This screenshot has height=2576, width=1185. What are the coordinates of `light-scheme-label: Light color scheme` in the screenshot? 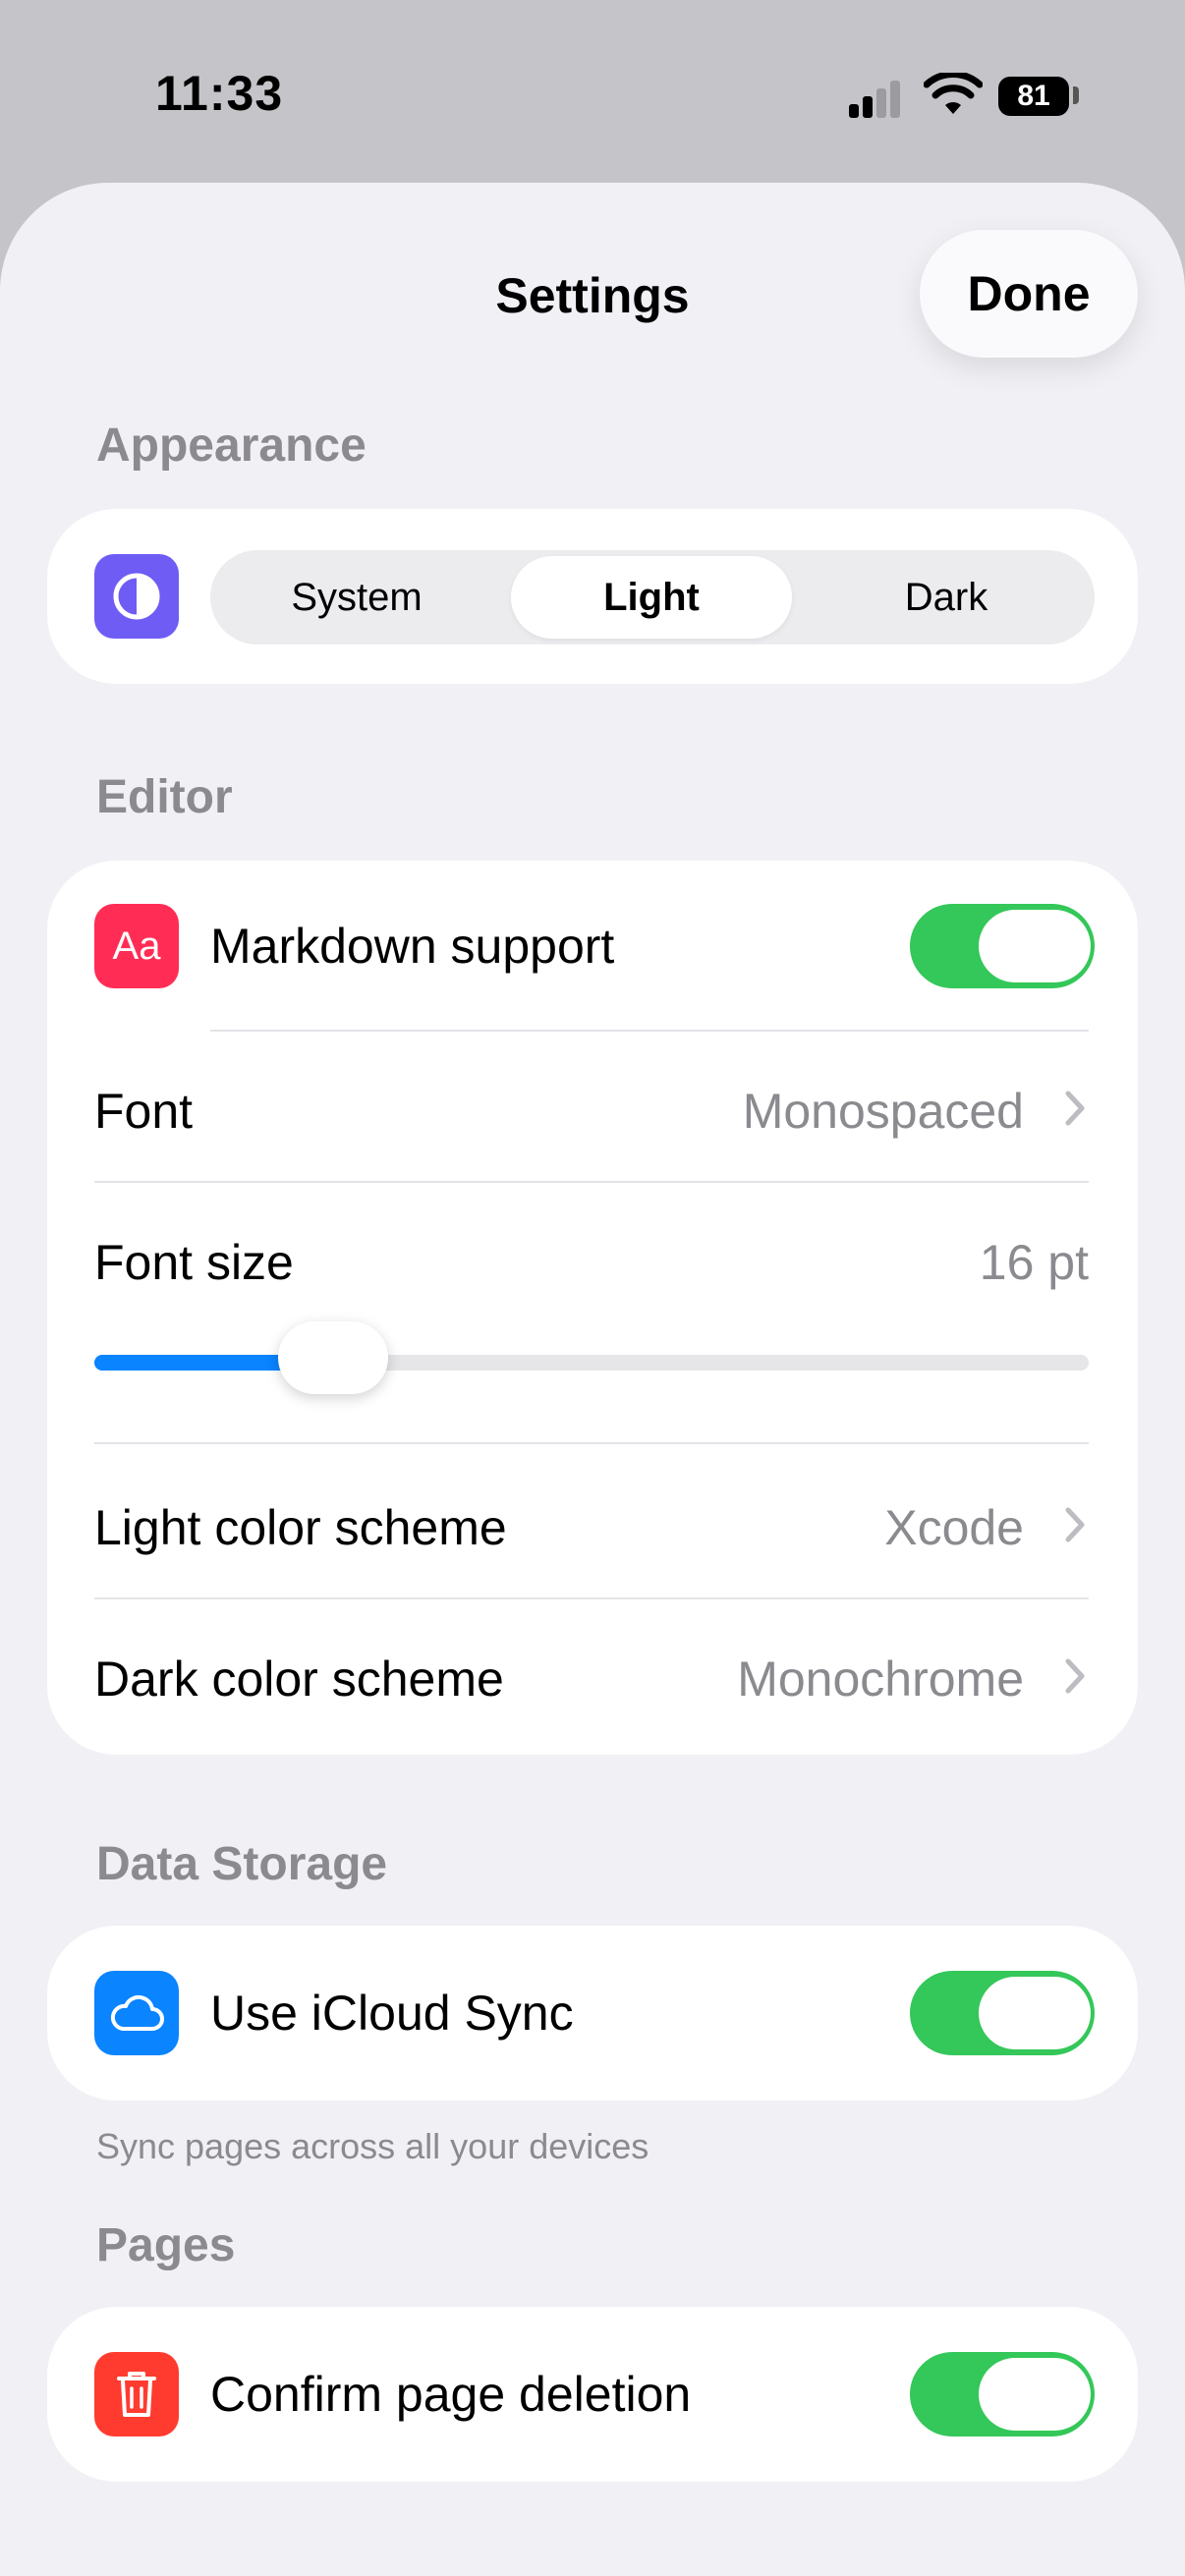 It's located at (301, 1527).